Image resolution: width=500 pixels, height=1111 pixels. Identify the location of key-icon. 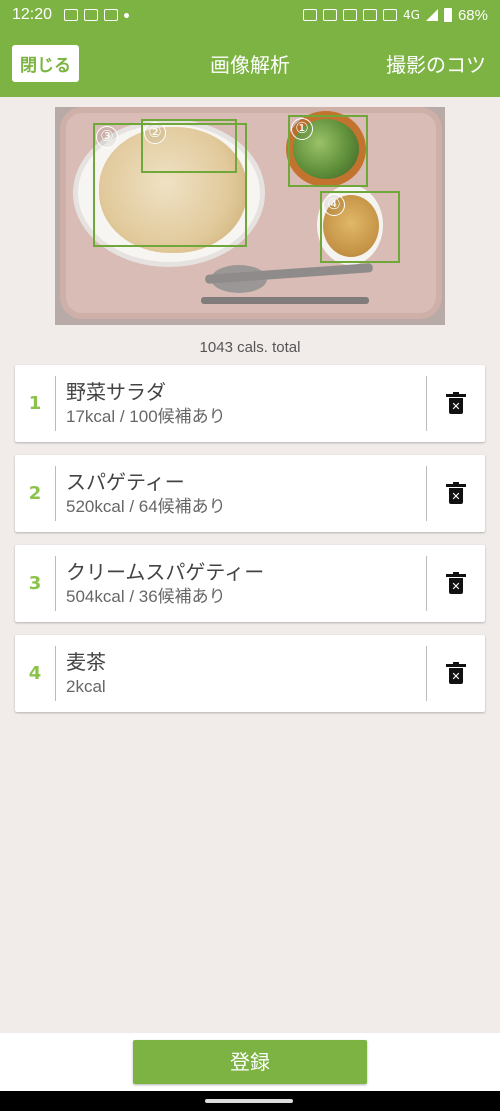
(390, 15).